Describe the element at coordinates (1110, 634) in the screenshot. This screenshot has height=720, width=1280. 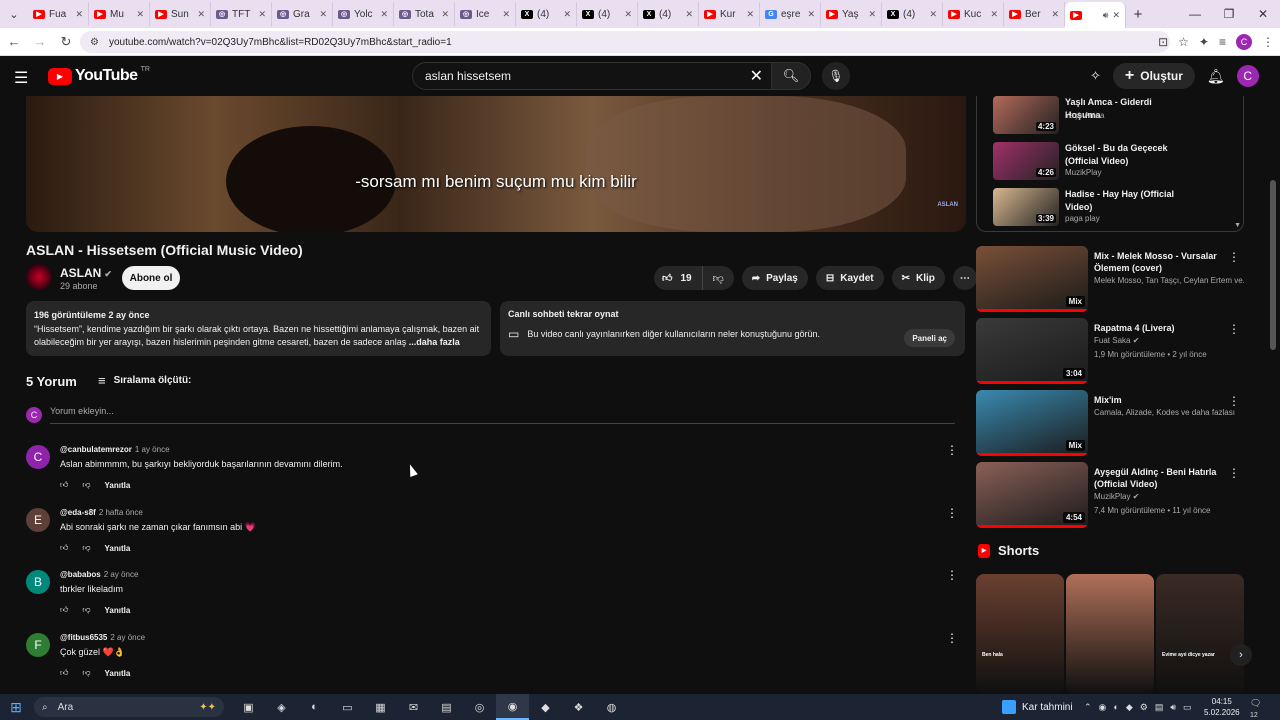
I see `short-video` at that location.